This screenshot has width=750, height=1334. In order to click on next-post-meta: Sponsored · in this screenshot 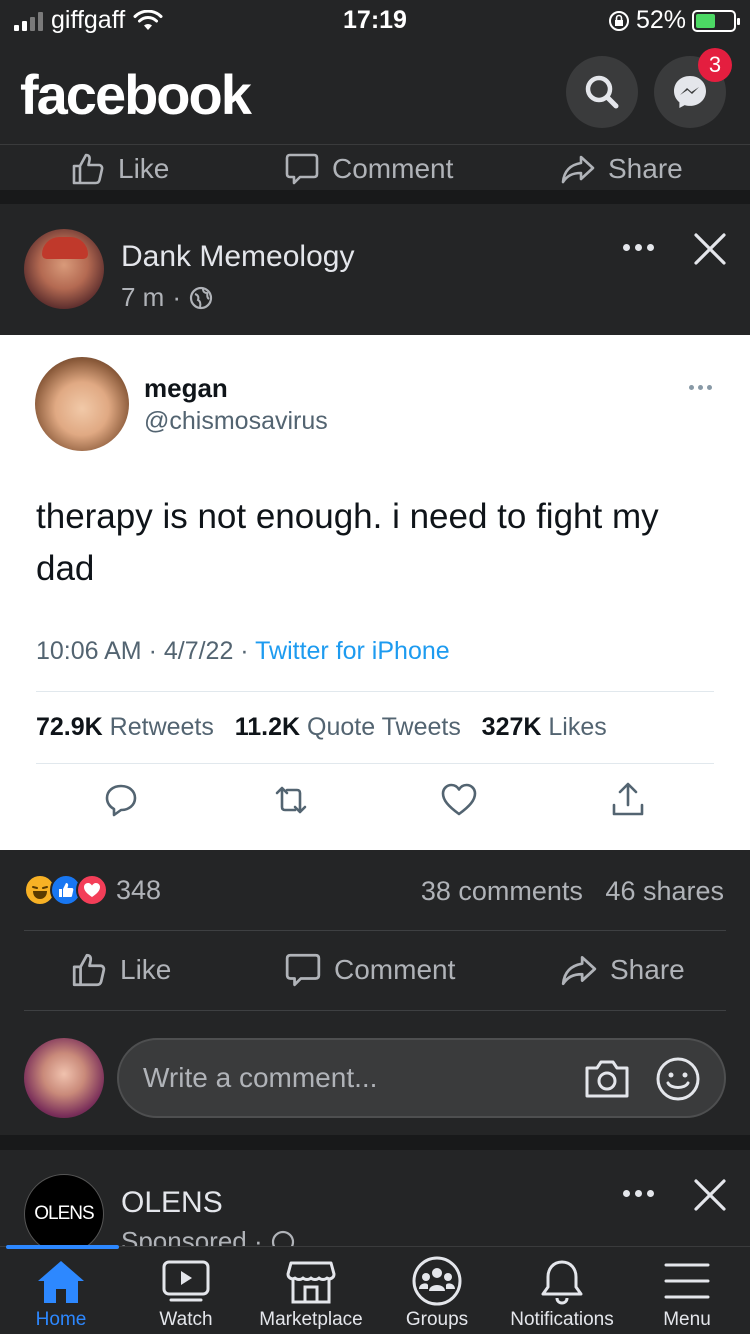, I will do `click(208, 1236)`.